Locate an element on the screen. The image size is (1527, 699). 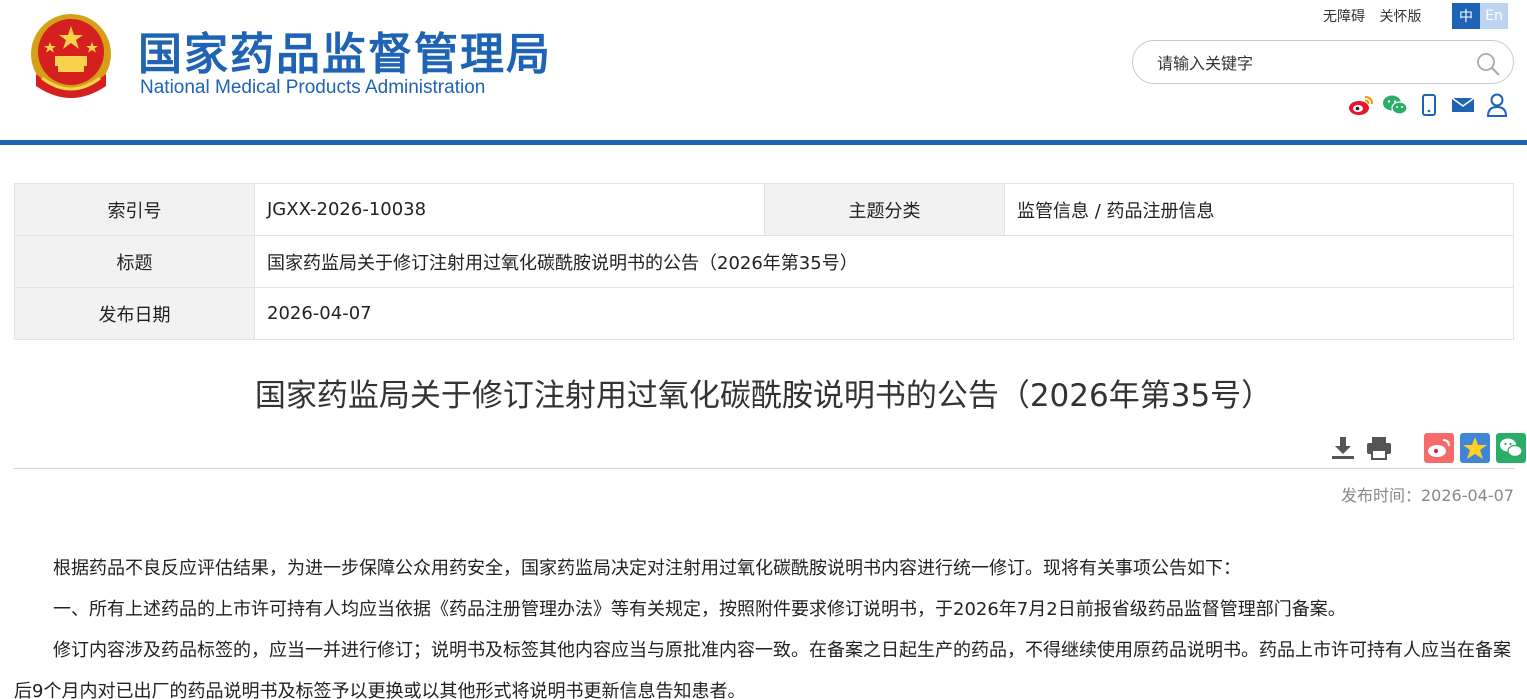
print-icon is located at coordinates (1379, 448).